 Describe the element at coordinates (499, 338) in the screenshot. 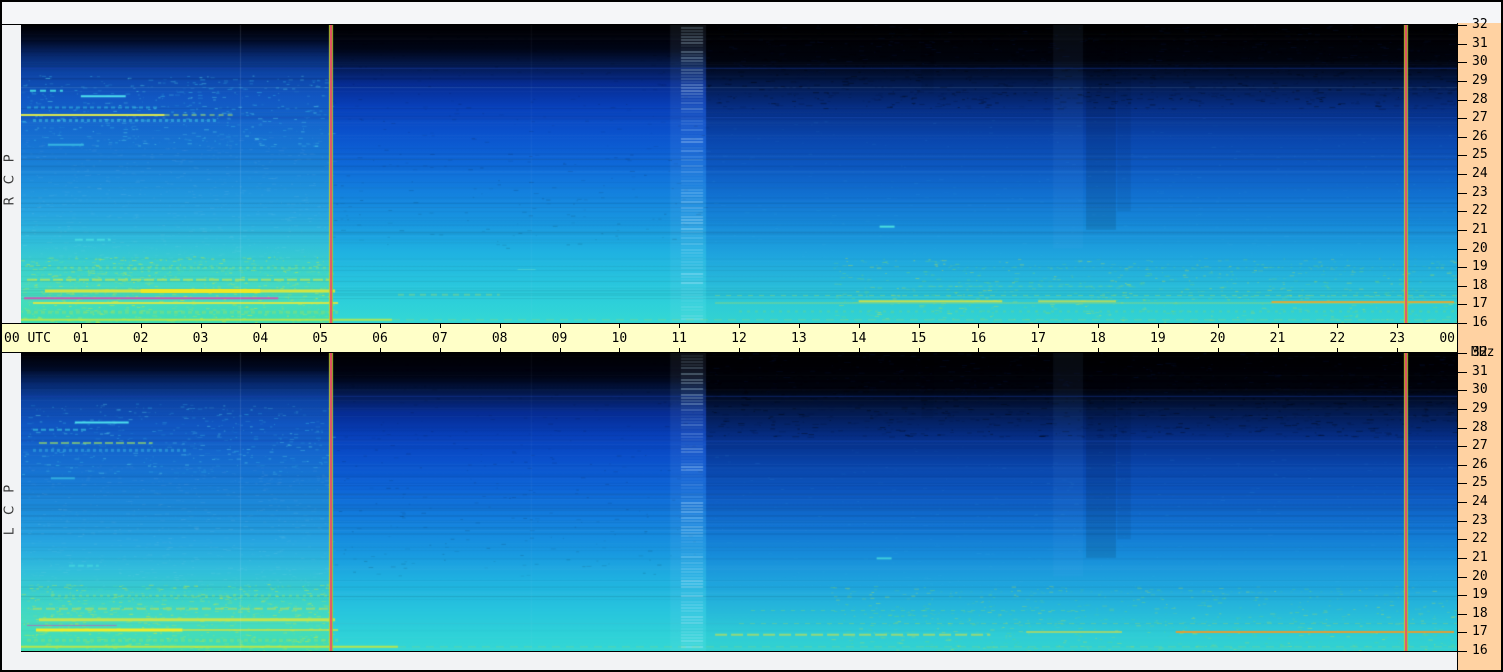

I see `time-hour-label: 08` at that location.